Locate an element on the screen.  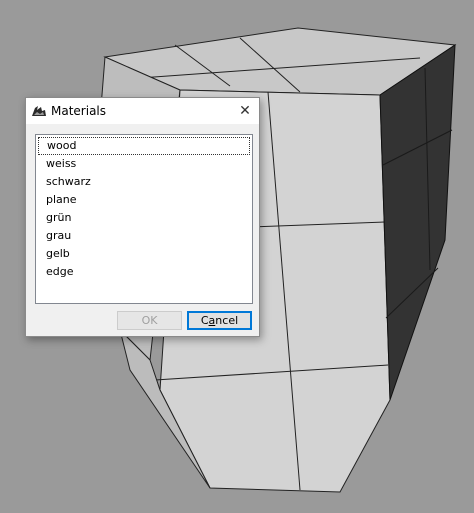
dialog-titlebar: Materials ✕ is located at coordinates (142, 111).